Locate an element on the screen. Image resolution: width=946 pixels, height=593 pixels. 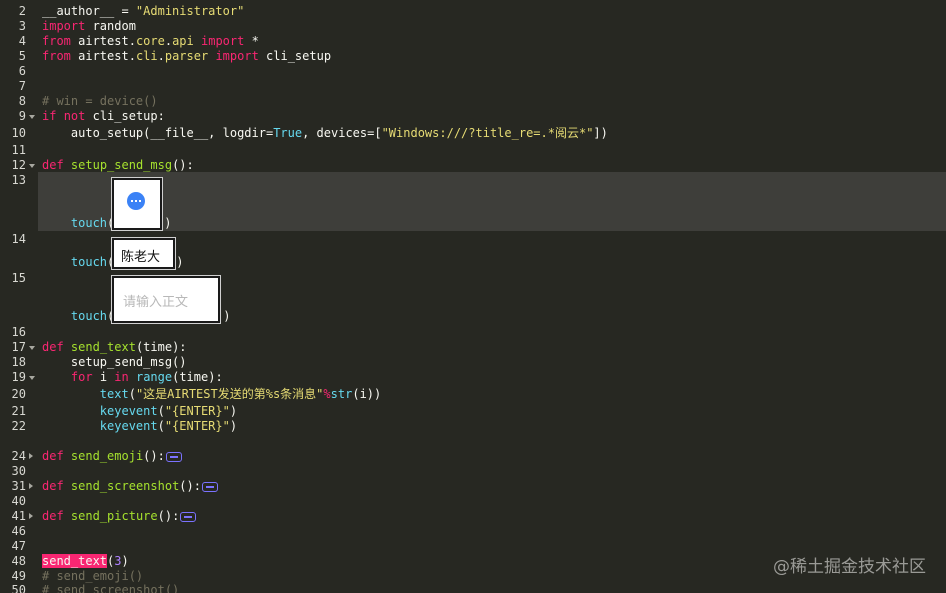
token-function-call: keyevent is located at coordinates (128, 411).